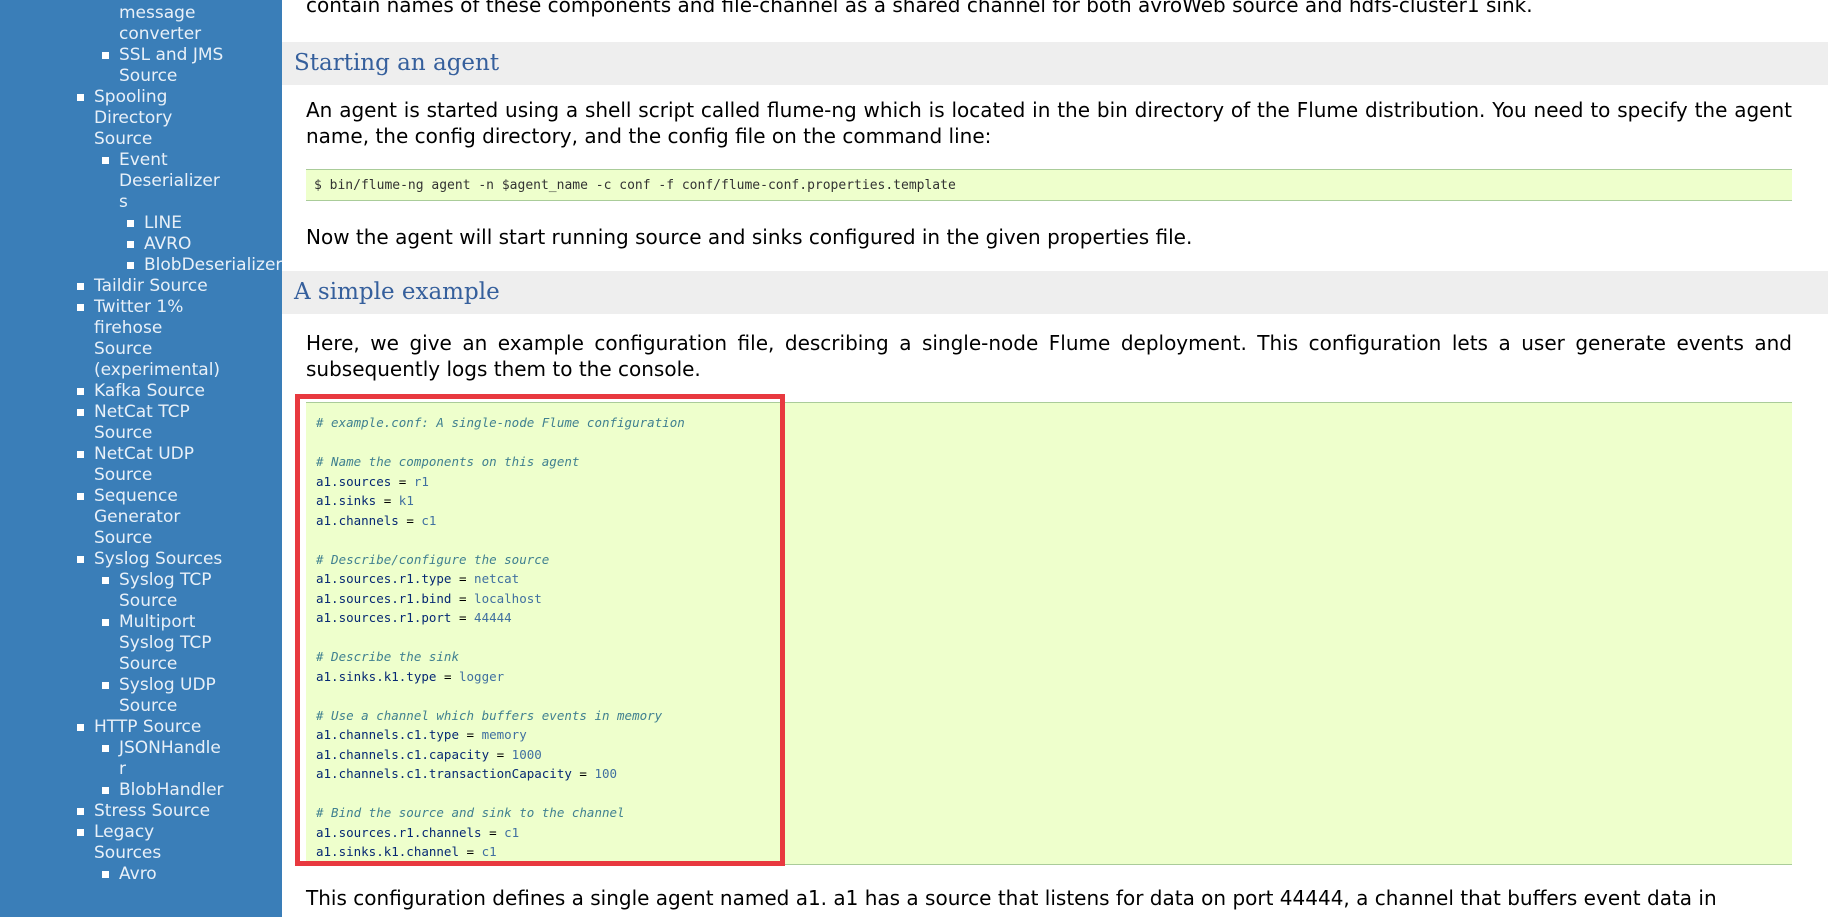  Describe the element at coordinates (1054, 657) in the screenshot. I see `code-line: # Describe the sink` at that location.